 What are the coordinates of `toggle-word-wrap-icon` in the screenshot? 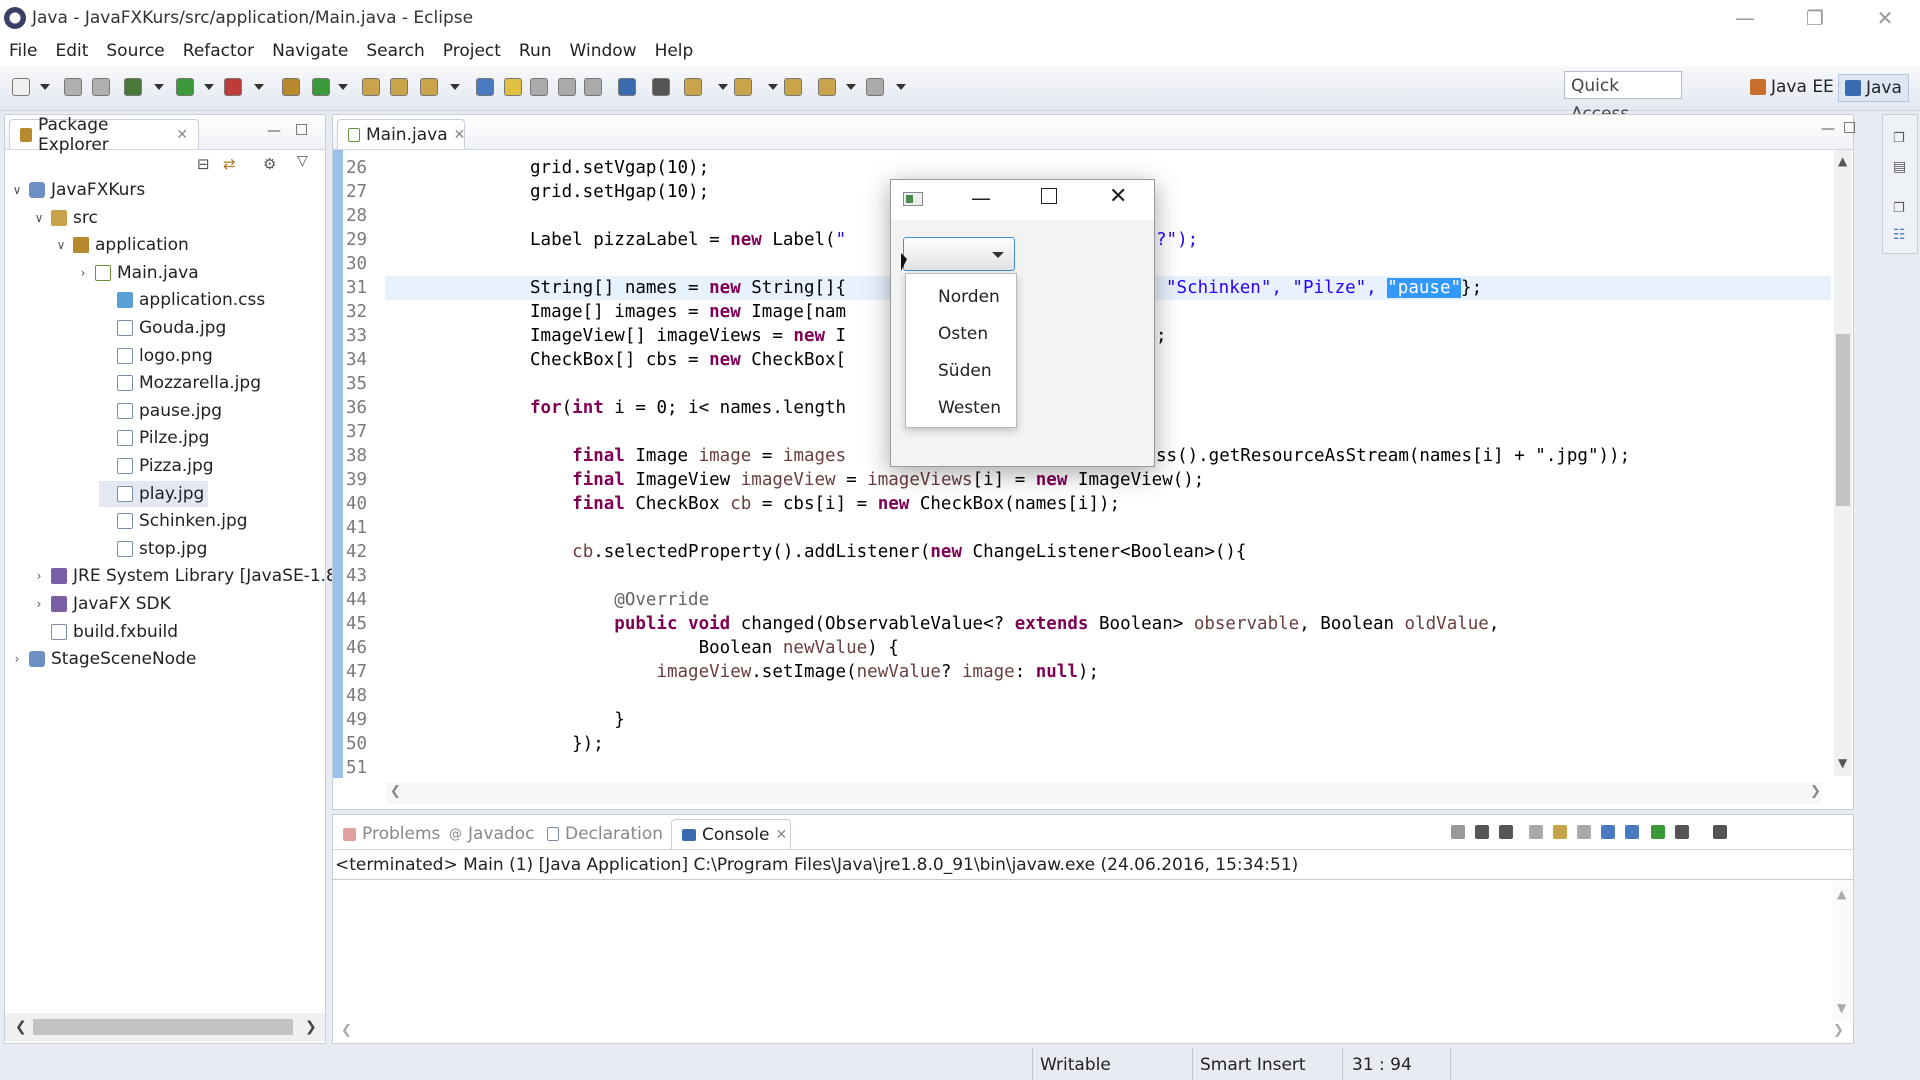 It's located at (539, 87).